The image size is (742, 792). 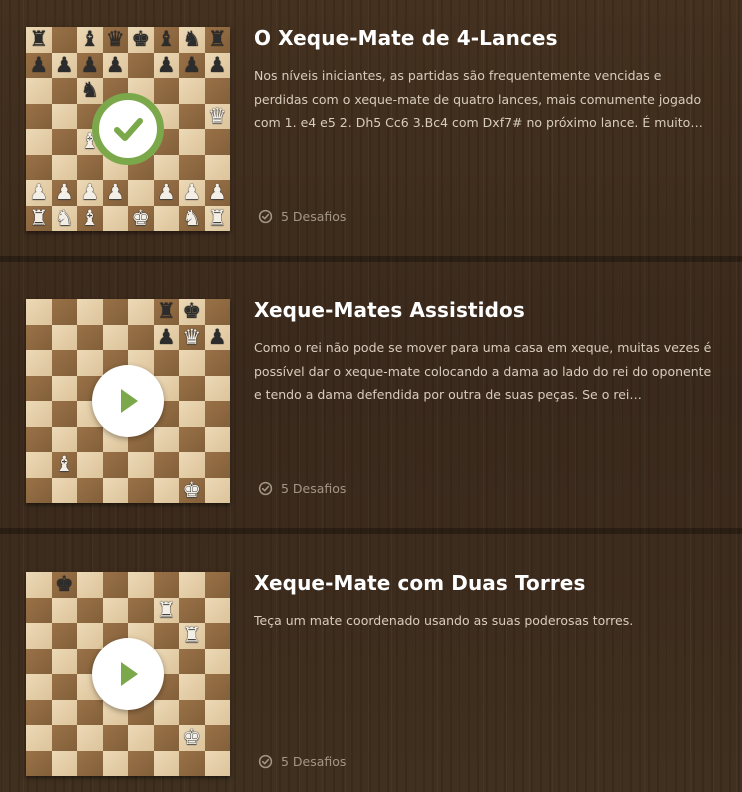 I want to click on black-knight-icon: ♞, so click(x=90, y=90).